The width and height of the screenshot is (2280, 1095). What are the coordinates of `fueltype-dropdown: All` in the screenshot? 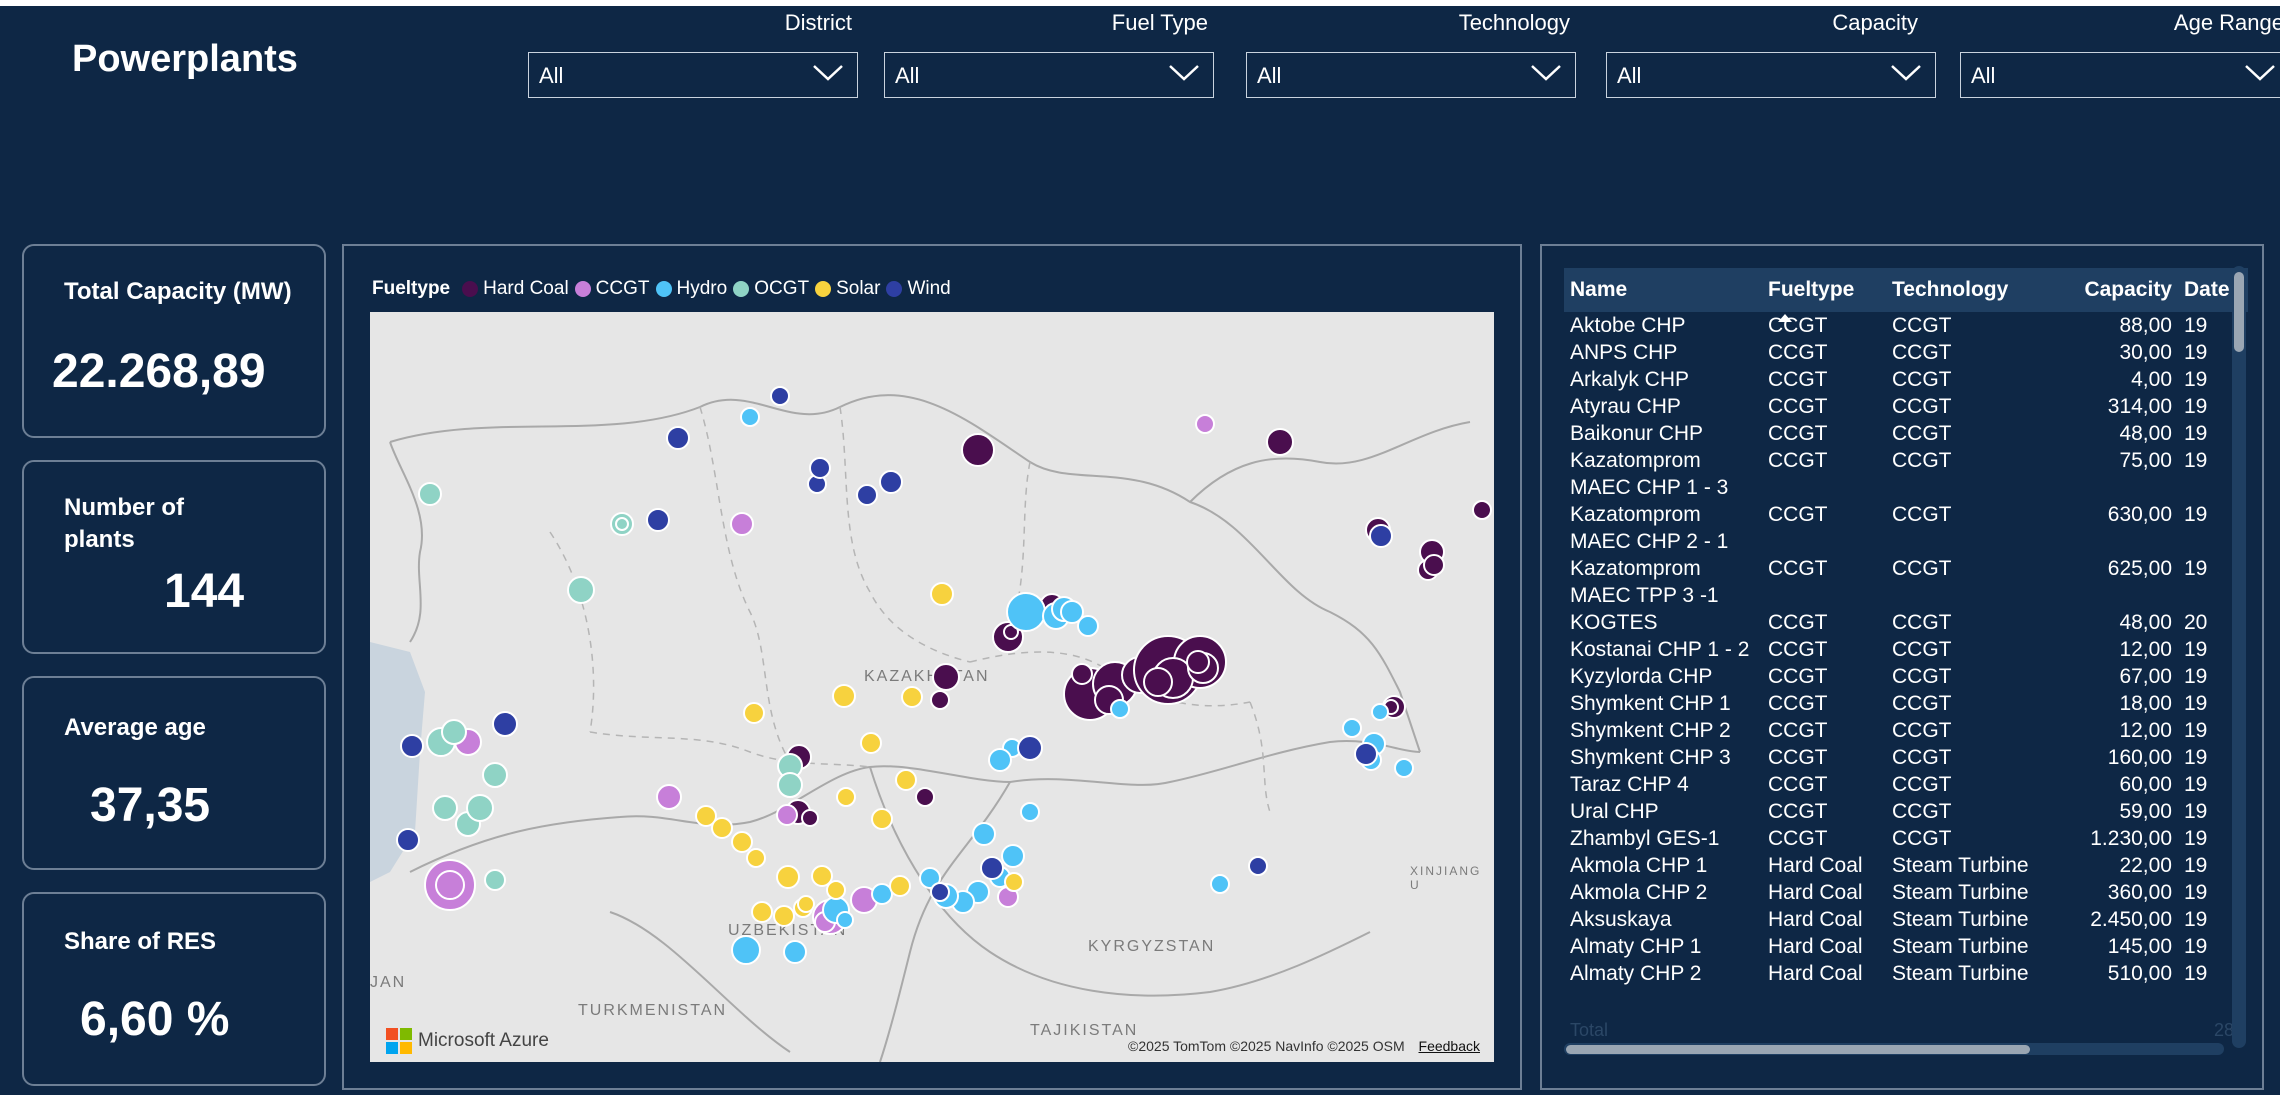 It's located at (1049, 75).